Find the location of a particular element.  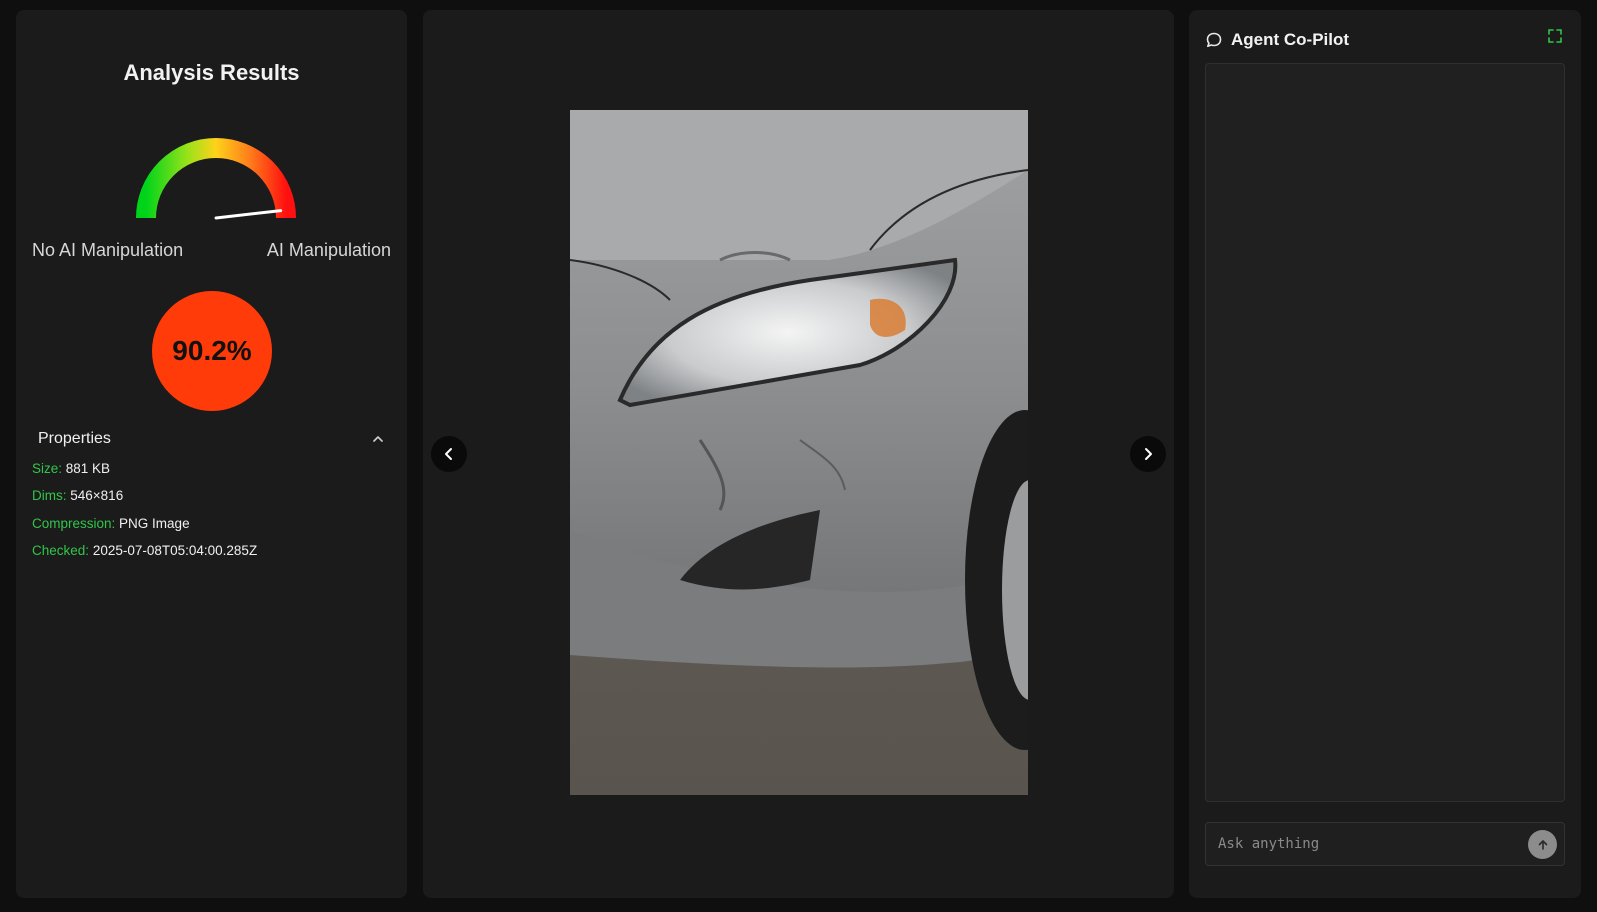

property-key: Dims: is located at coordinates (49, 495).